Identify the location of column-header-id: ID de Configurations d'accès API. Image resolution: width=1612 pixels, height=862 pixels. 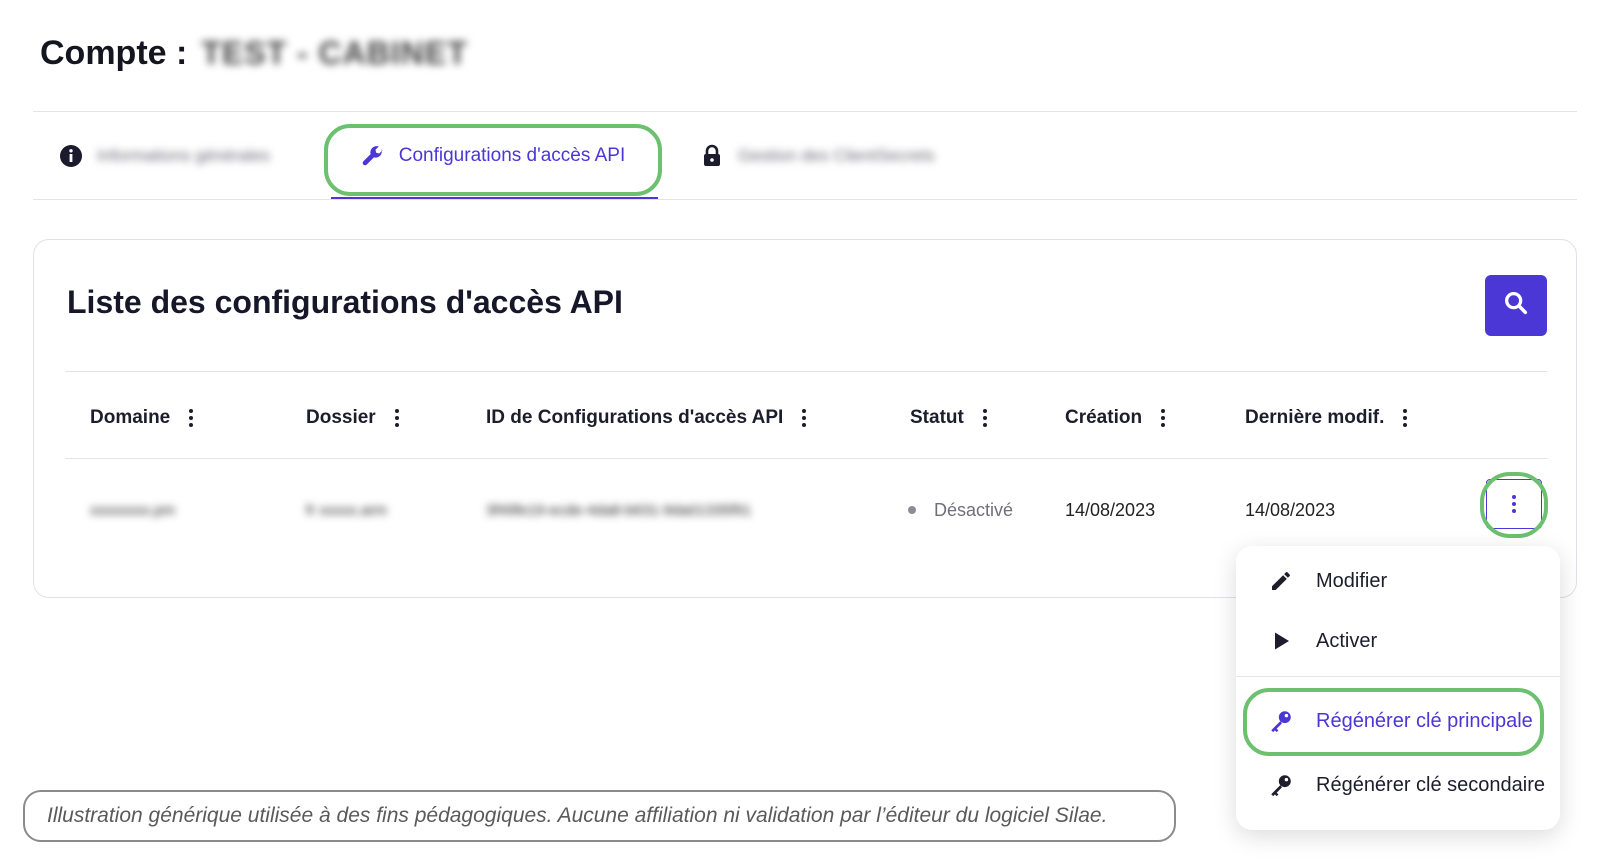
(648, 418).